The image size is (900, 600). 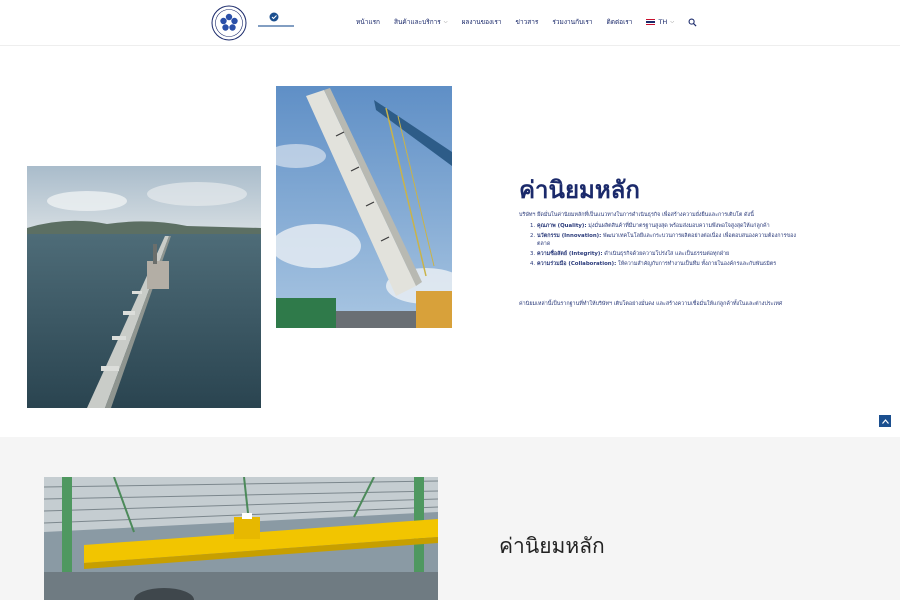 What do you see at coordinates (144, 287) in the screenshot?
I see `pier-photo` at bounding box center [144, 287].